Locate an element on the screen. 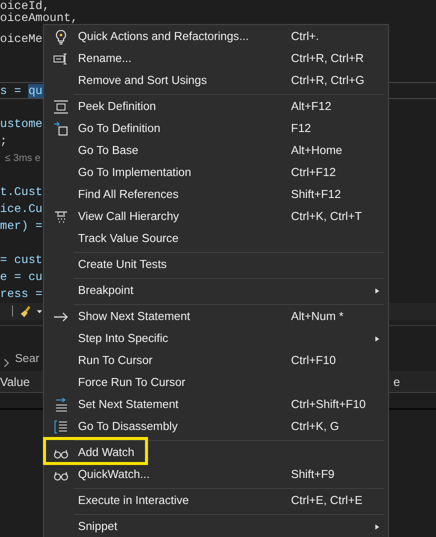 This screenshot has width=436, height=537. code-text: ice.Cu is located at coordinates (21, 209).